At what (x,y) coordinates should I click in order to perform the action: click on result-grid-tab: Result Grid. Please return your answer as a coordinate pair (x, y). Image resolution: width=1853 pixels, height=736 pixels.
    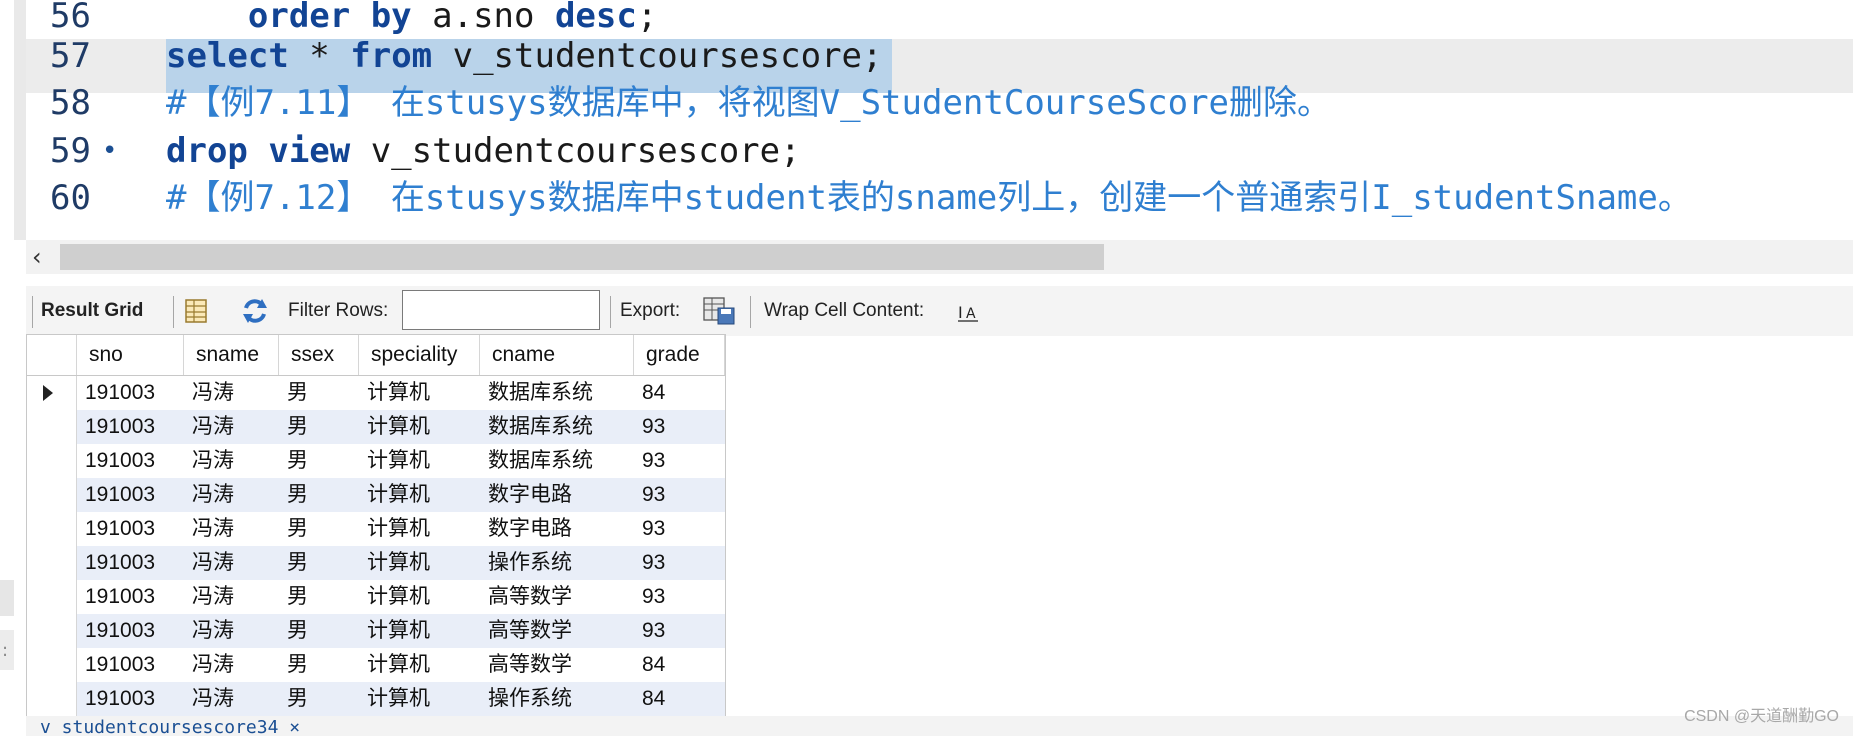
    Looking at the image, I should click on (92, 311).